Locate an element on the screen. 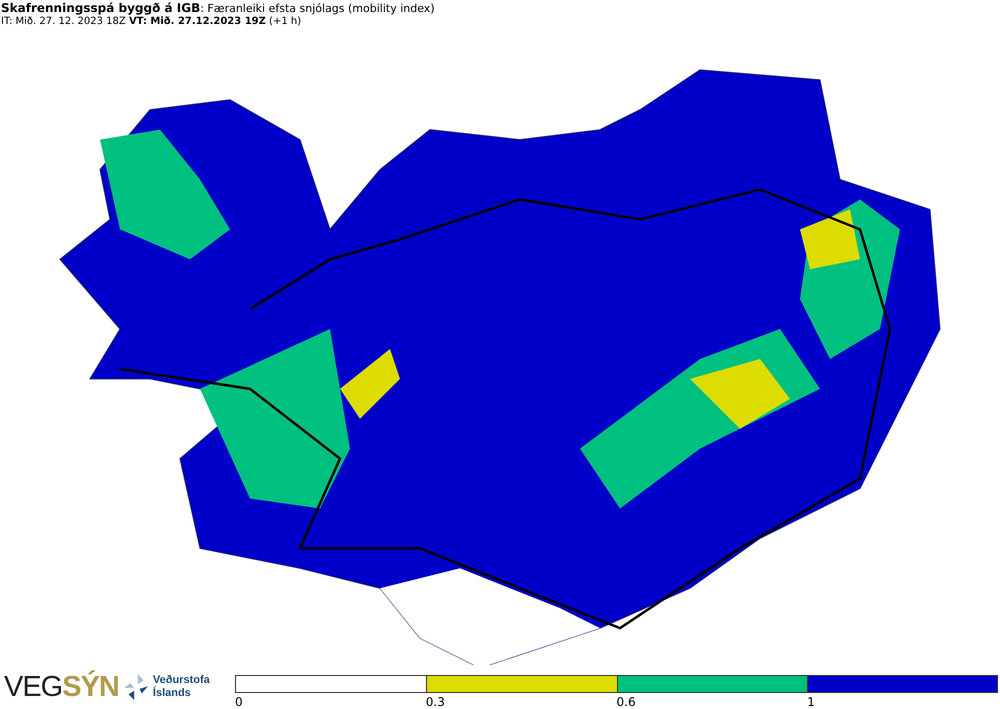  legend-tick-label: 0.3 is located at coordinates (435, 702).